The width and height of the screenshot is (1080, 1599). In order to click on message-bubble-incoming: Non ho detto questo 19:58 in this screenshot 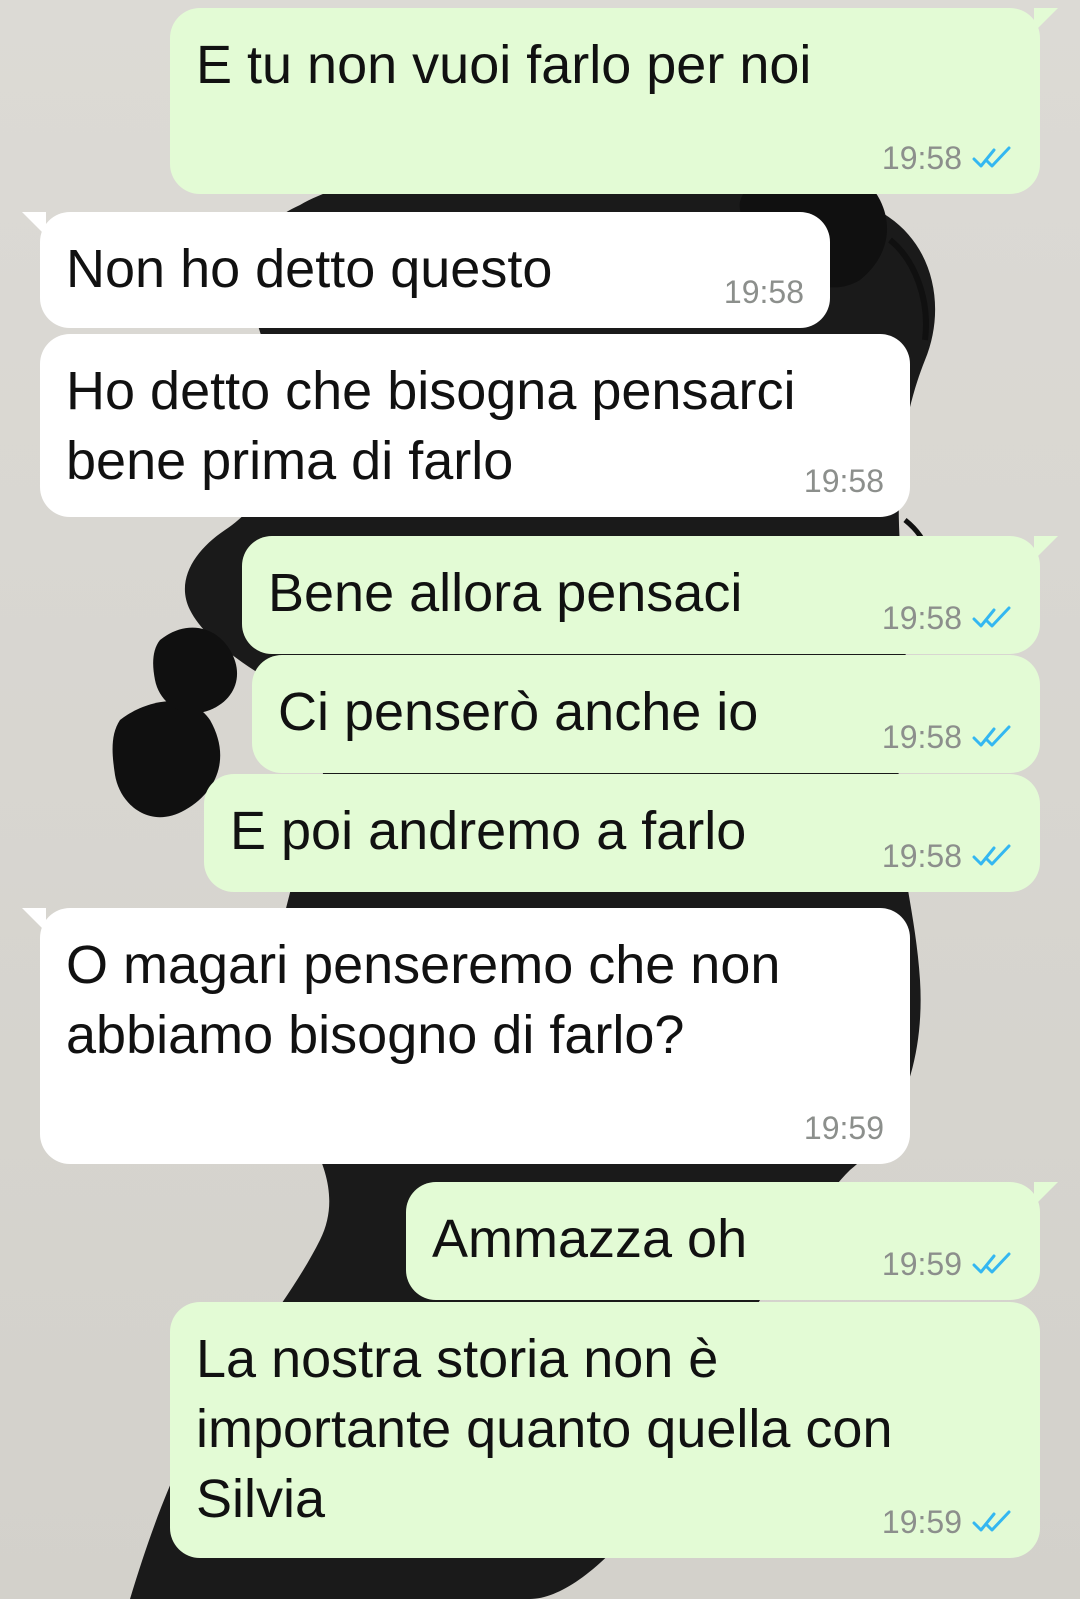, I will do `click(426, 270)`.